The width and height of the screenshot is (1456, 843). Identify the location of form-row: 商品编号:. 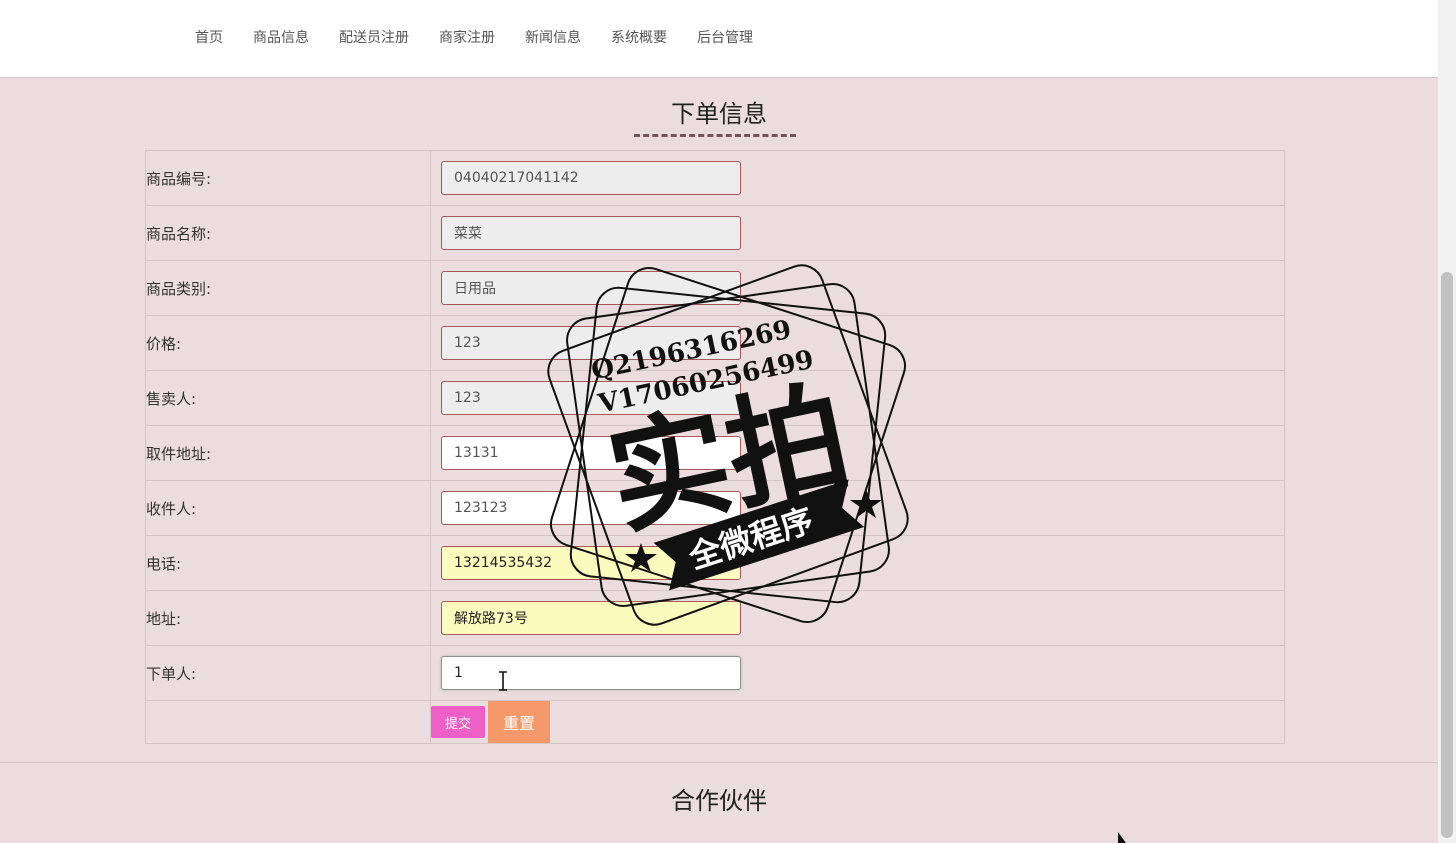
(715, 178).